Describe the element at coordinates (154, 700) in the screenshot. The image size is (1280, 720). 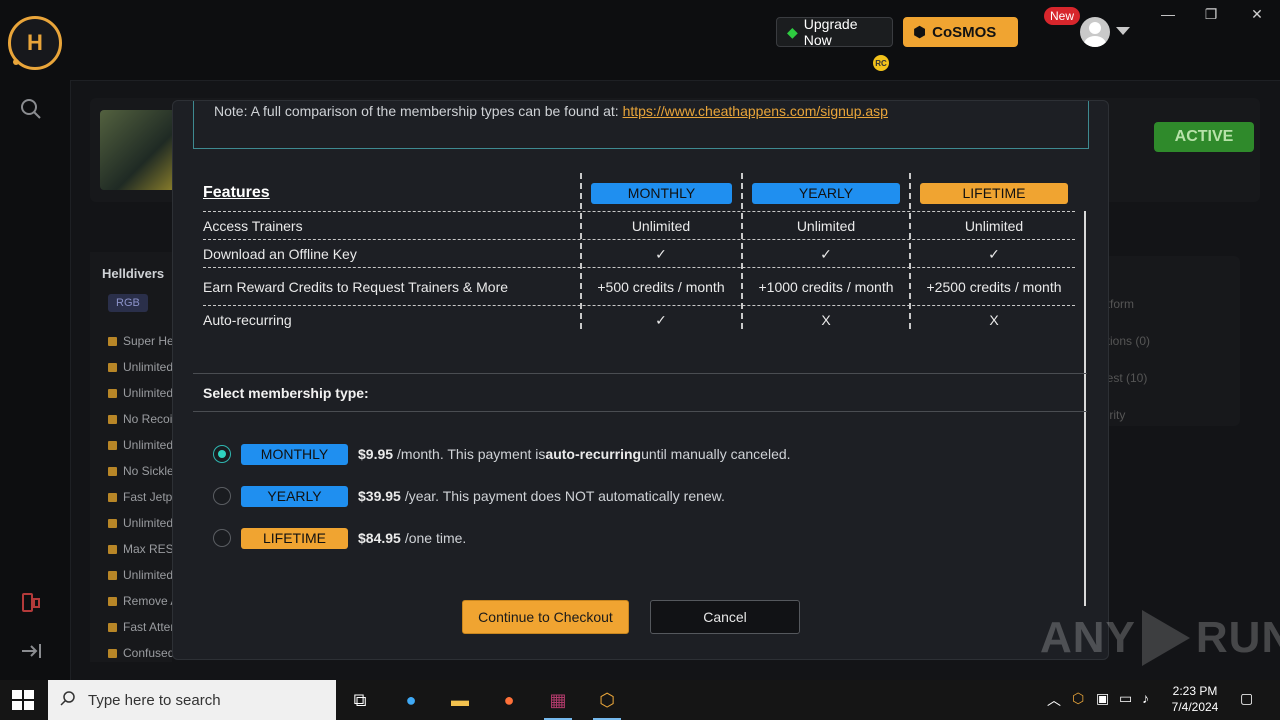
I see `search-placeholder: Type here to search` at that location.